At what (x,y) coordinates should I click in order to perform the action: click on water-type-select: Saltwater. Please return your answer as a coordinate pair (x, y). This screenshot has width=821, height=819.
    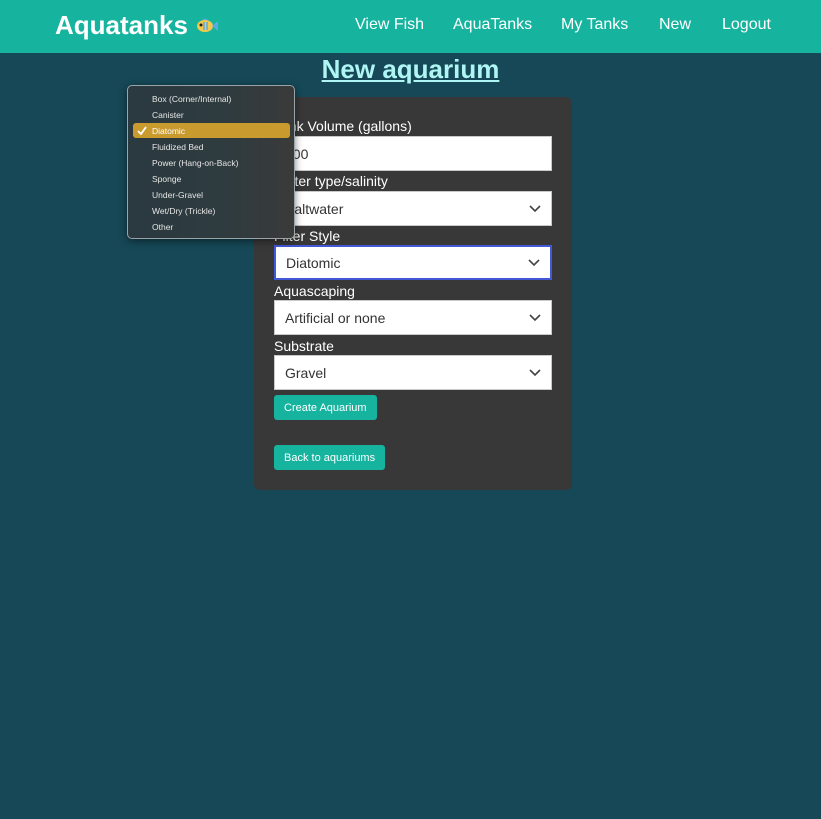
    Looking at the image, I should click on (413, 208).